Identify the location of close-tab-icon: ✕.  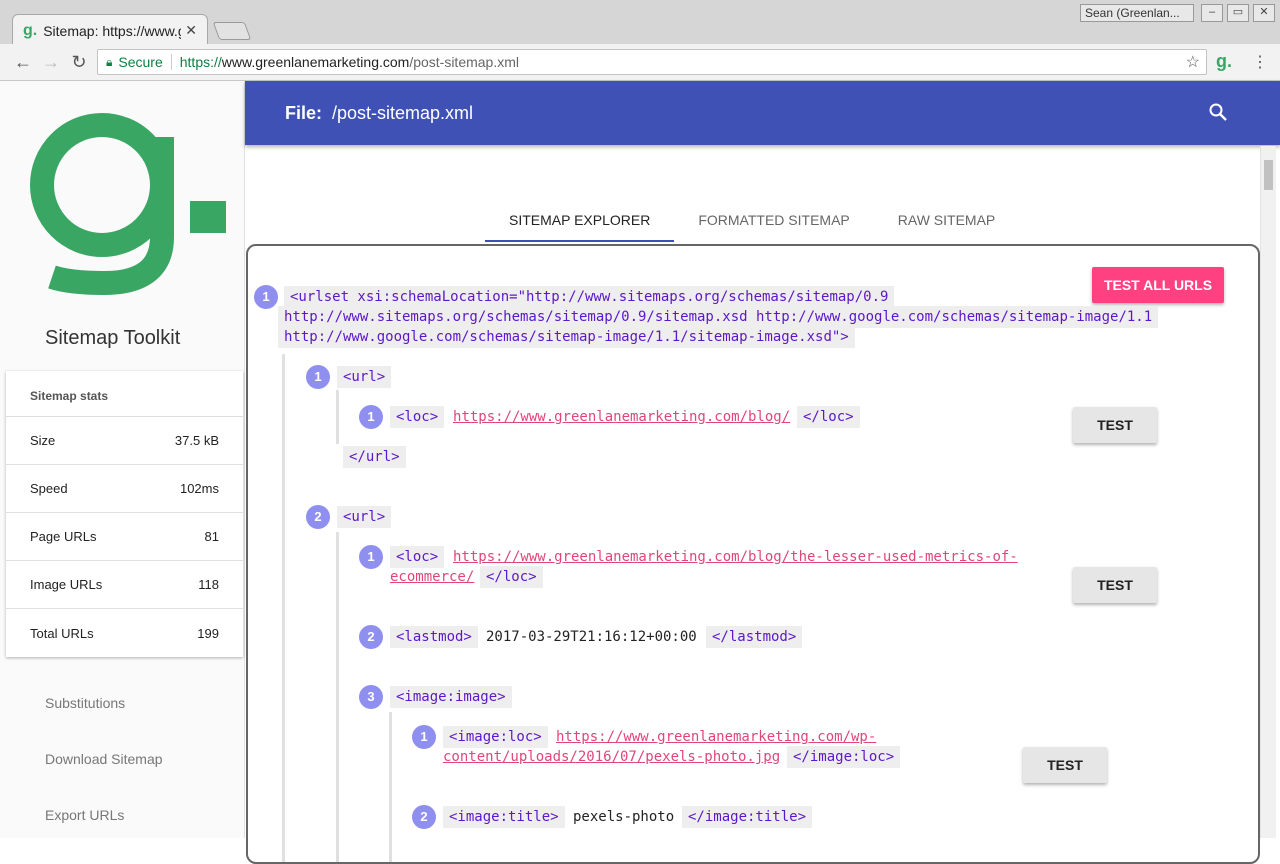
(191, 30).